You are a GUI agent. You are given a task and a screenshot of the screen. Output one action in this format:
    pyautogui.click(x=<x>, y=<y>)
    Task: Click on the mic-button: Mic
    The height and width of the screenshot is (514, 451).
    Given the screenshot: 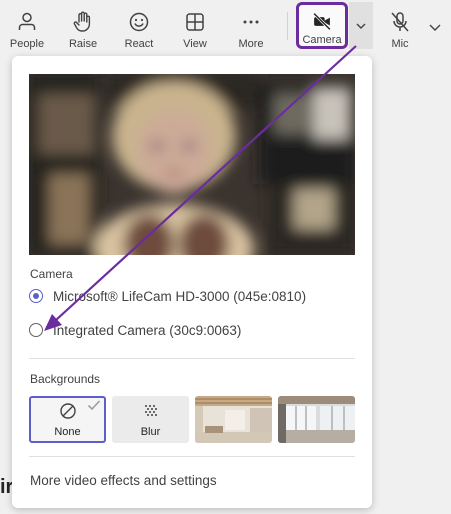 What is the action you would take?
    pyautogui.click(x=400, y=26)
    